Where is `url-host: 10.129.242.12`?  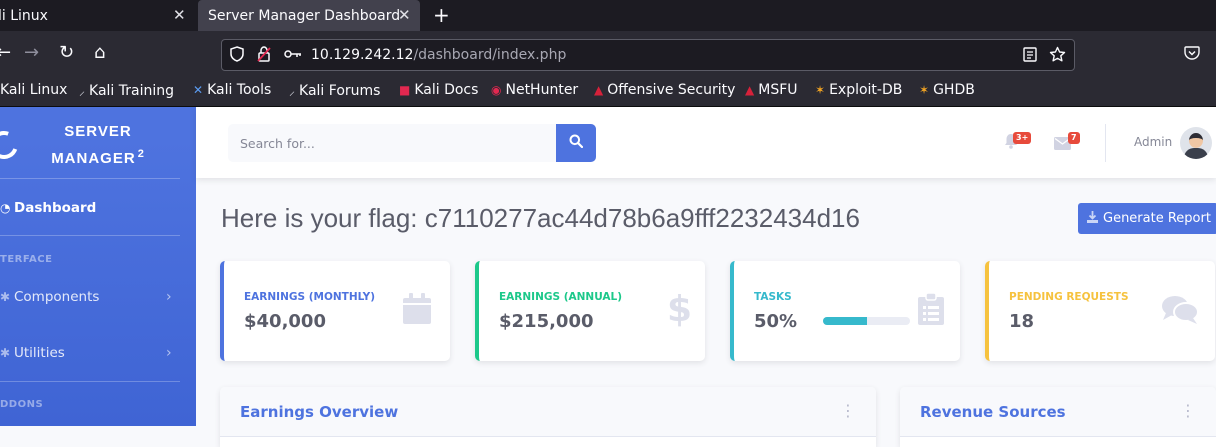
url-host: 10.129.242.12 is located at coordinates (362, 55).